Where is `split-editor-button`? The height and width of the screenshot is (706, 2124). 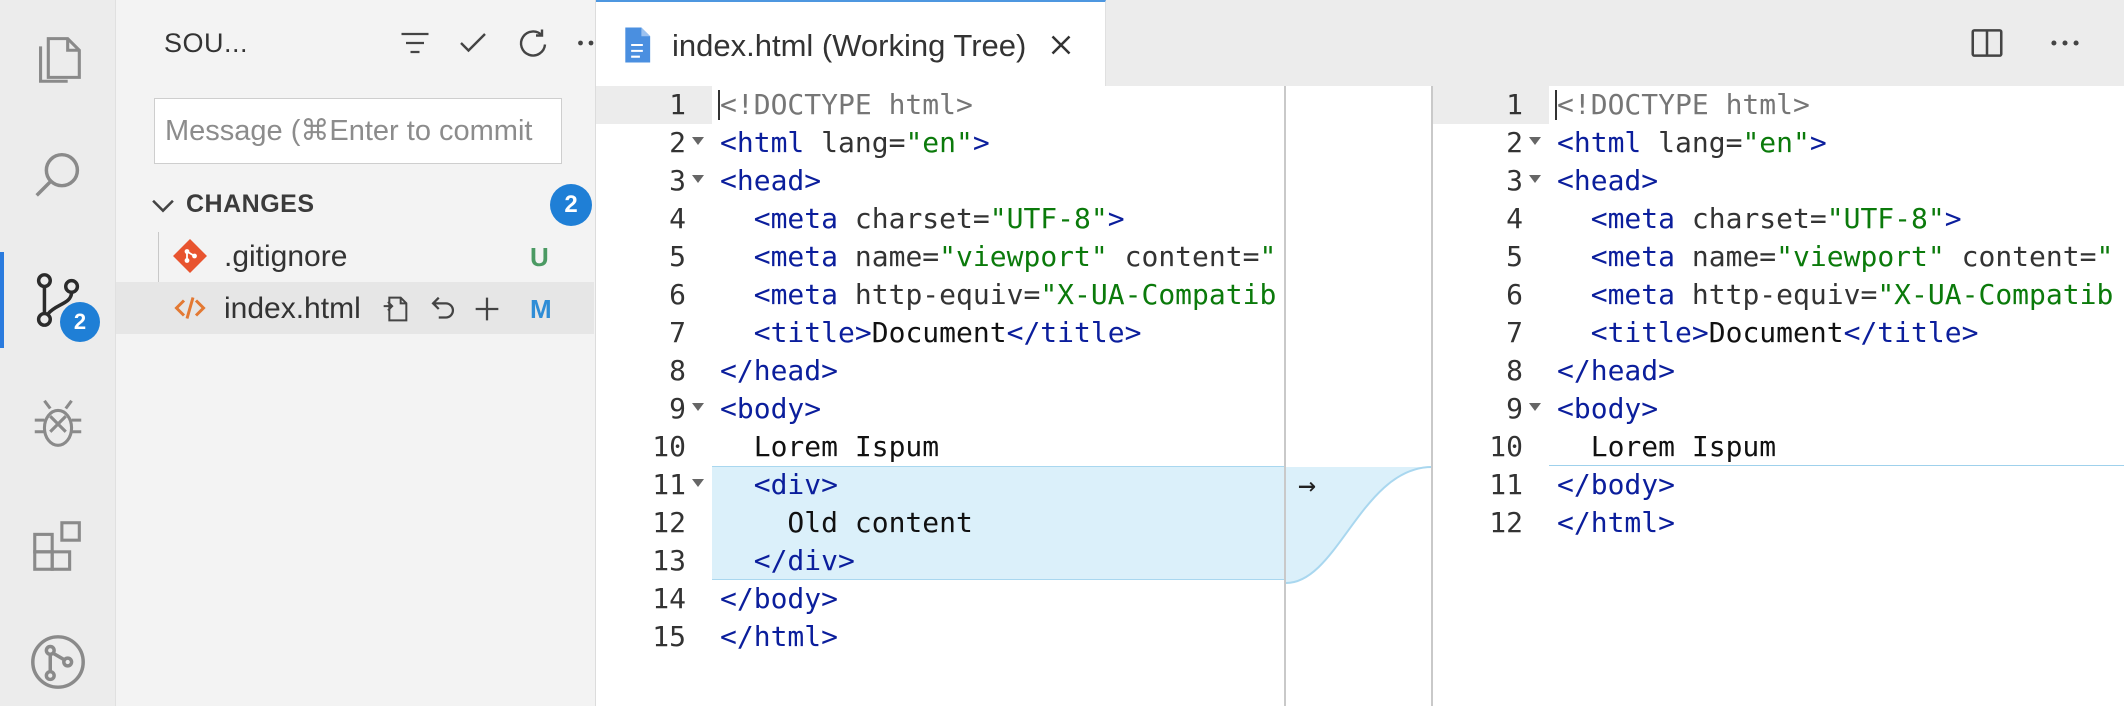 split-editor-button is located at coordinates (1987, 43).